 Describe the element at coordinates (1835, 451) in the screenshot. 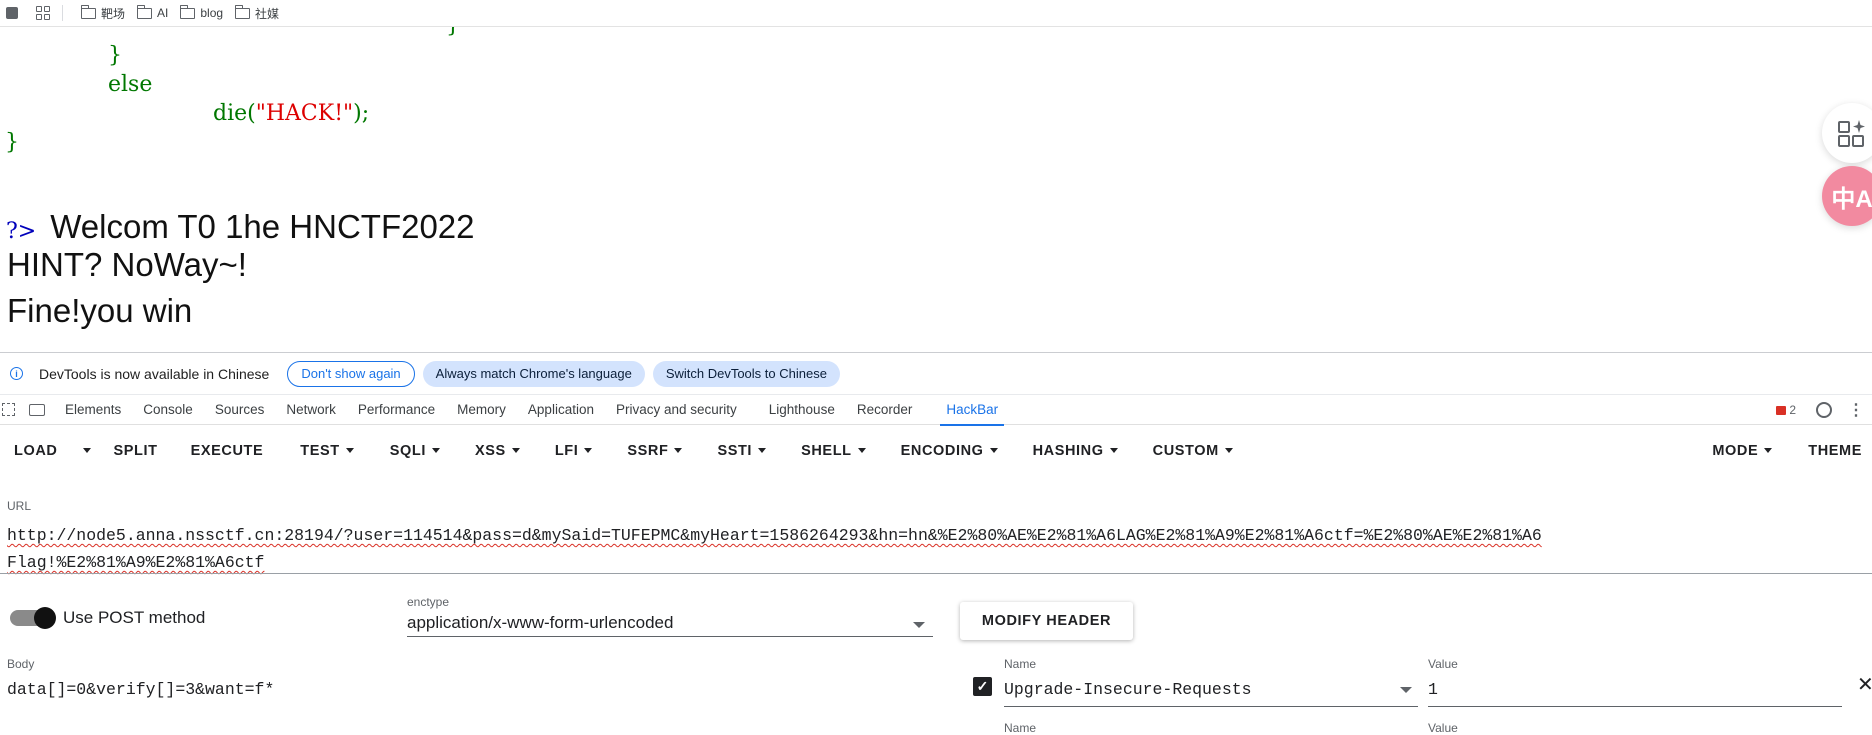

I see `theme-button: THEME` at that location.